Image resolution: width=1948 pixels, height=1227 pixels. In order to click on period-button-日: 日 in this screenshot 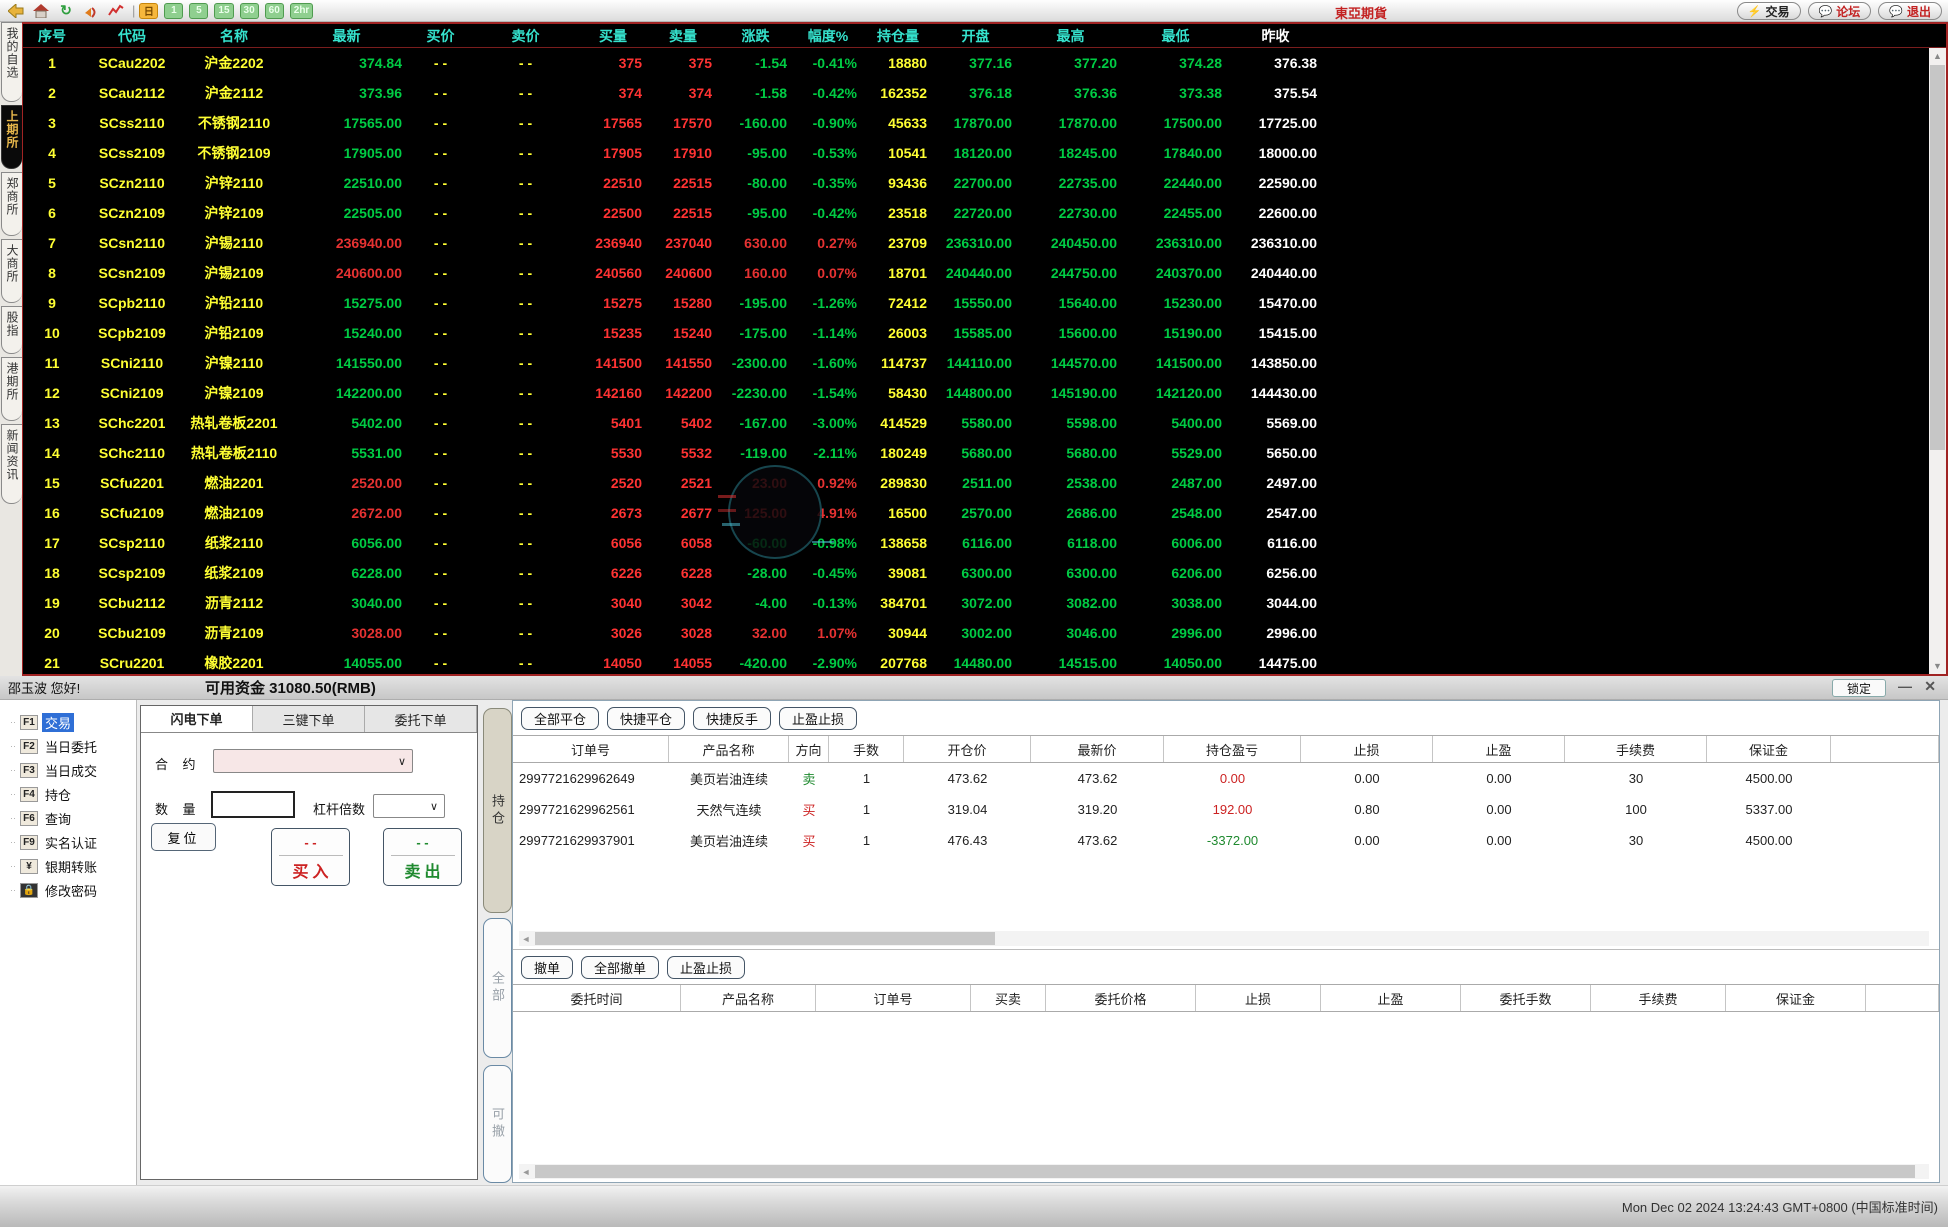, I will do `click(149, 10)`.